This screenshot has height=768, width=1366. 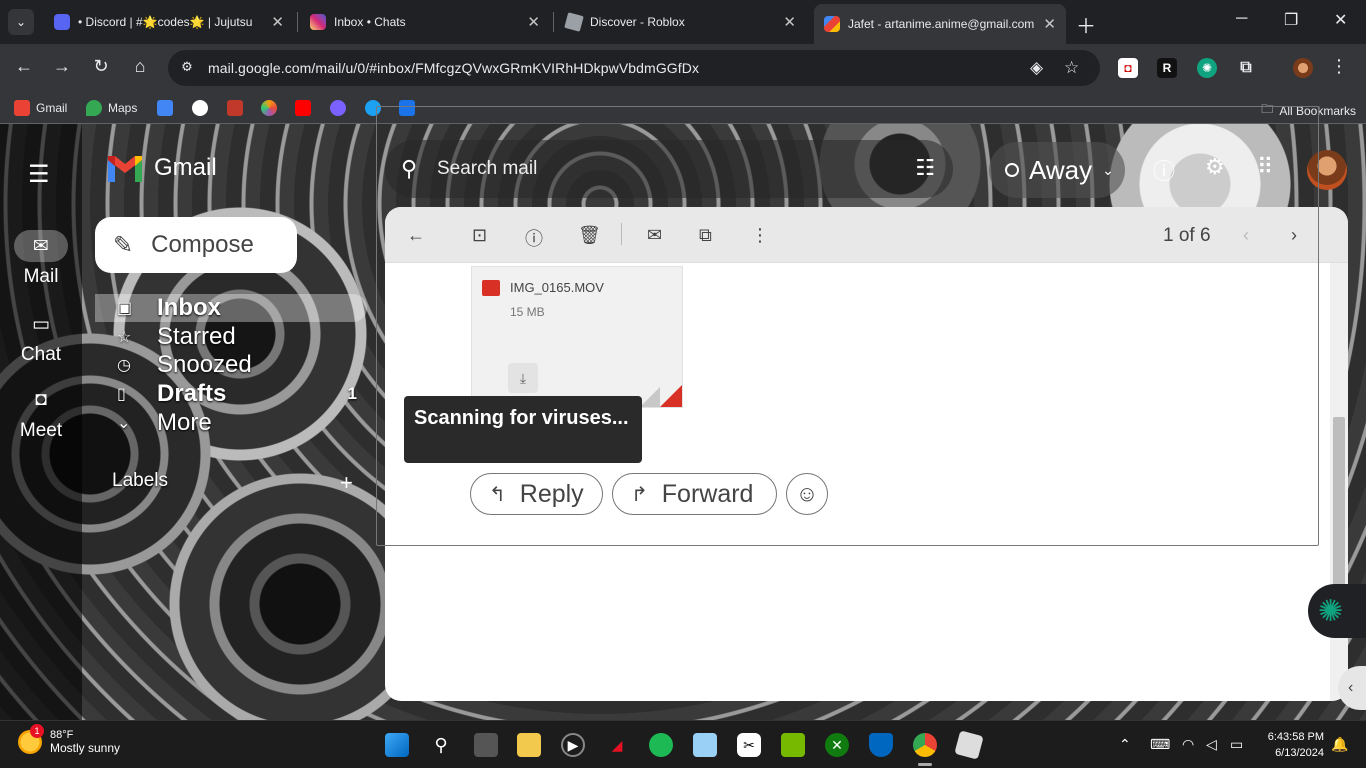 What do you see at coordinates (694, 494) in the screenshot?
I see `forward-button: ↱ Forward` at bounding box center [694, 494].